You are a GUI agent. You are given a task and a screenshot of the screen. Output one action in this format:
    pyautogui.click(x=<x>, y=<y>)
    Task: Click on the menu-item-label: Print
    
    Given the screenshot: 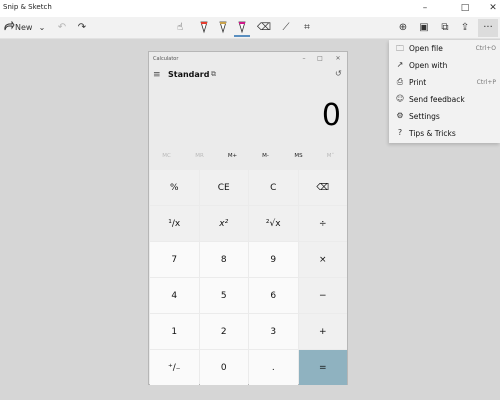 What is the action you would take?
    pyautogui.click(x=418, y=82)
    